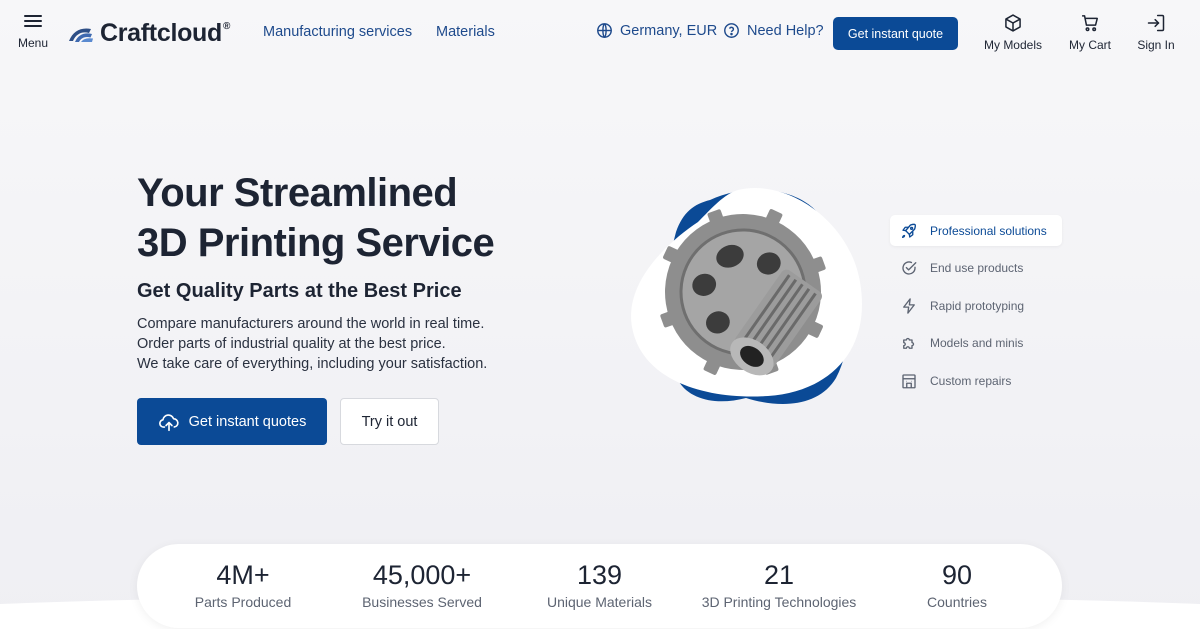 The height and width of the screenshot is (629, 1200). I want to click on my-models-button: My Models, so click(1013, 32).